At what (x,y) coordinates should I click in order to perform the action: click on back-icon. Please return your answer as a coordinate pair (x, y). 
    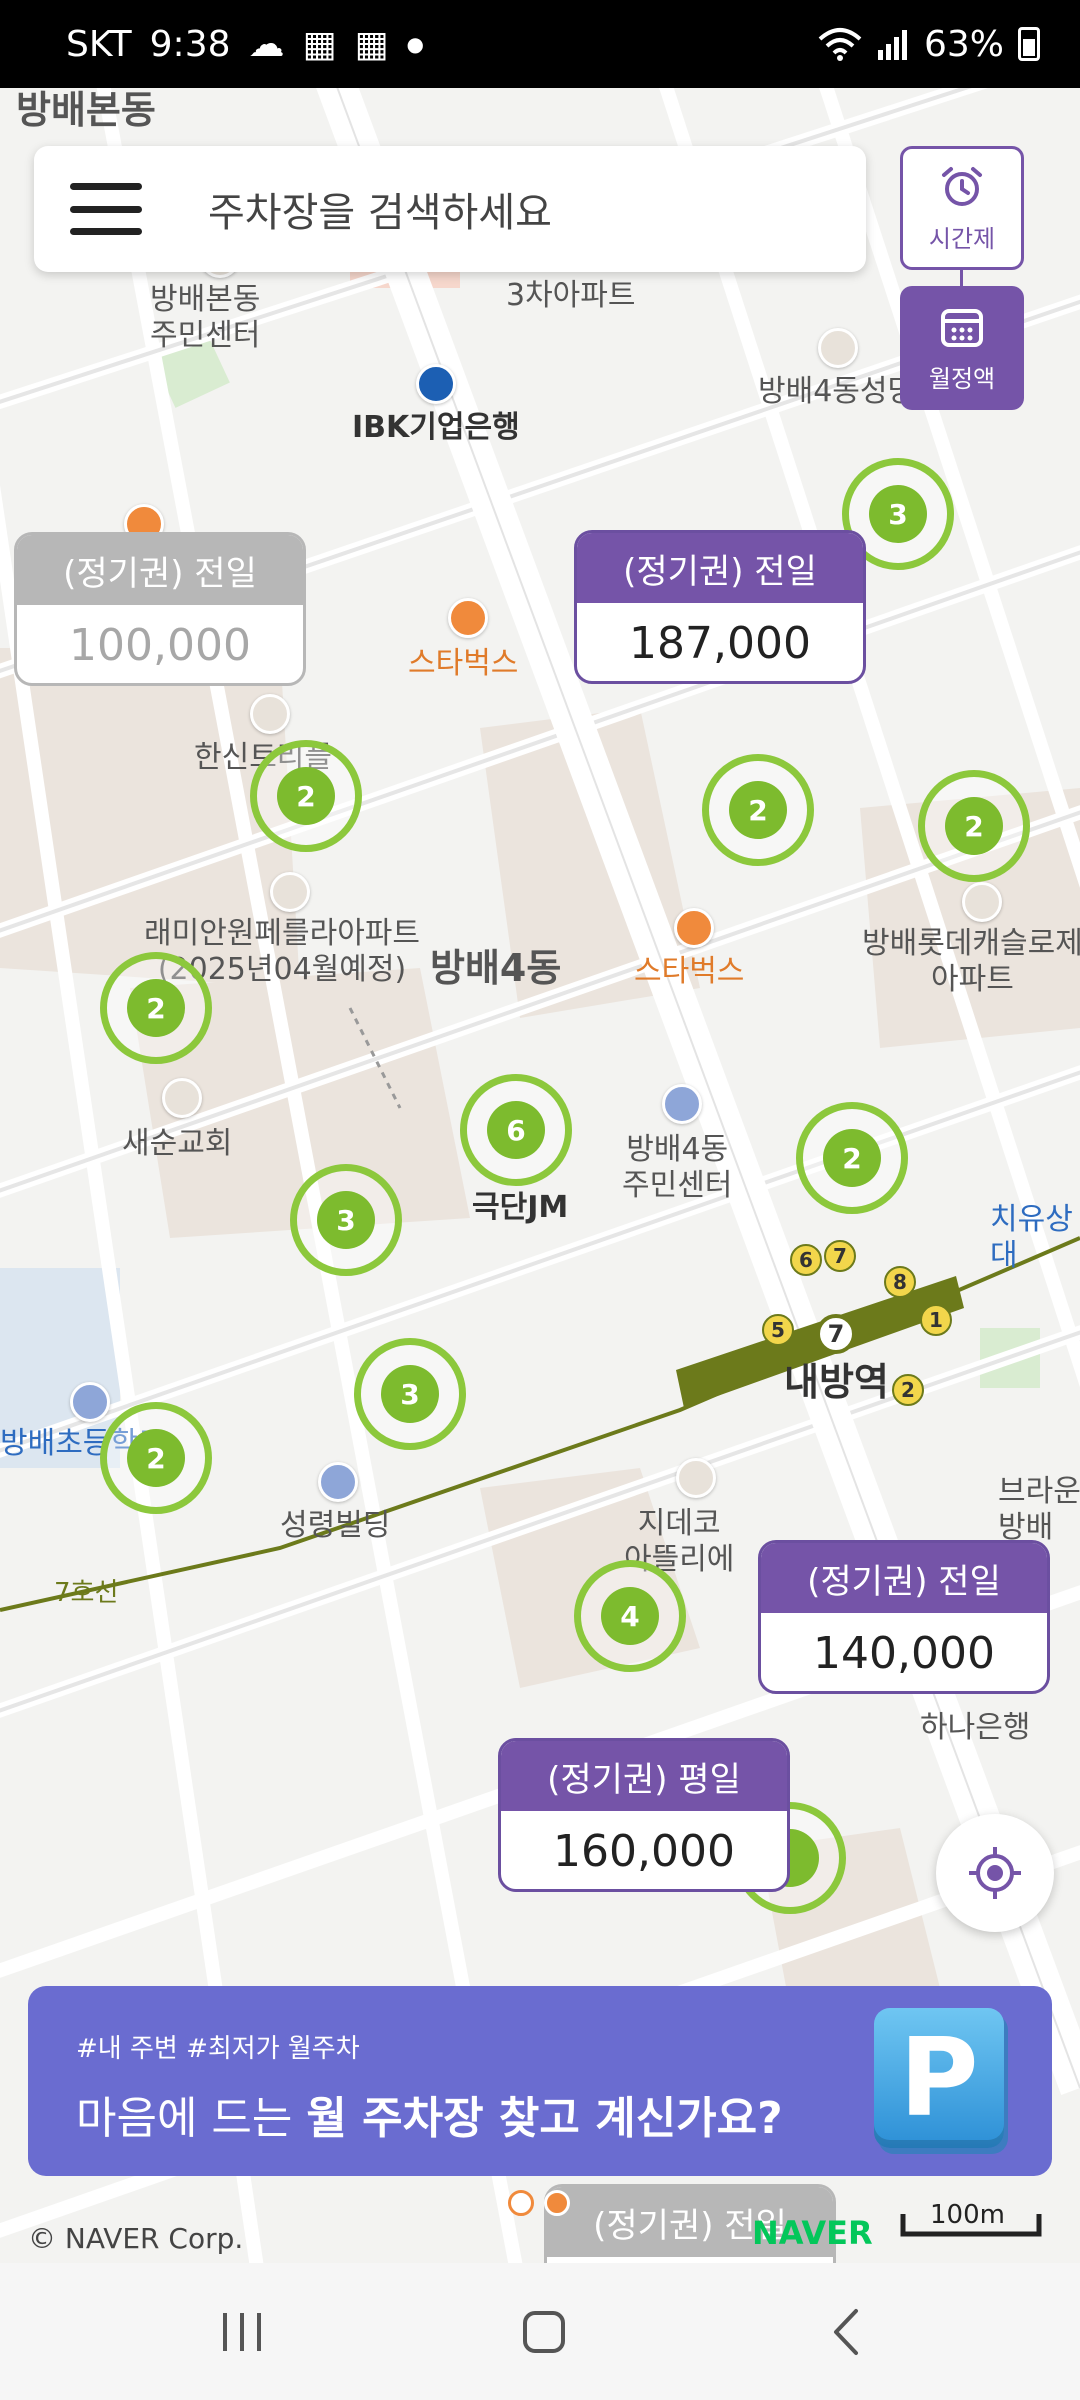
    Looking at the image, I should click on (846, 2331).